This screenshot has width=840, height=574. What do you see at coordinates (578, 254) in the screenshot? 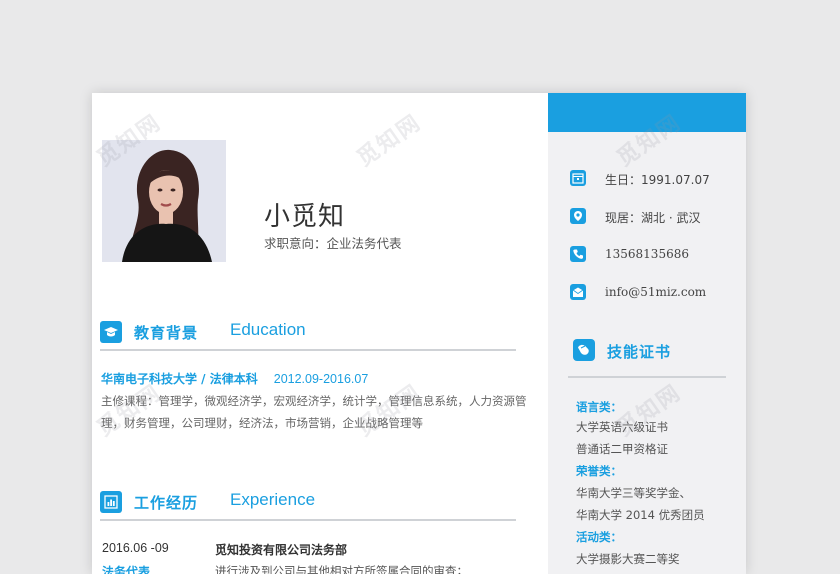
I see `phone-icon` at bounding box center [578, 254].